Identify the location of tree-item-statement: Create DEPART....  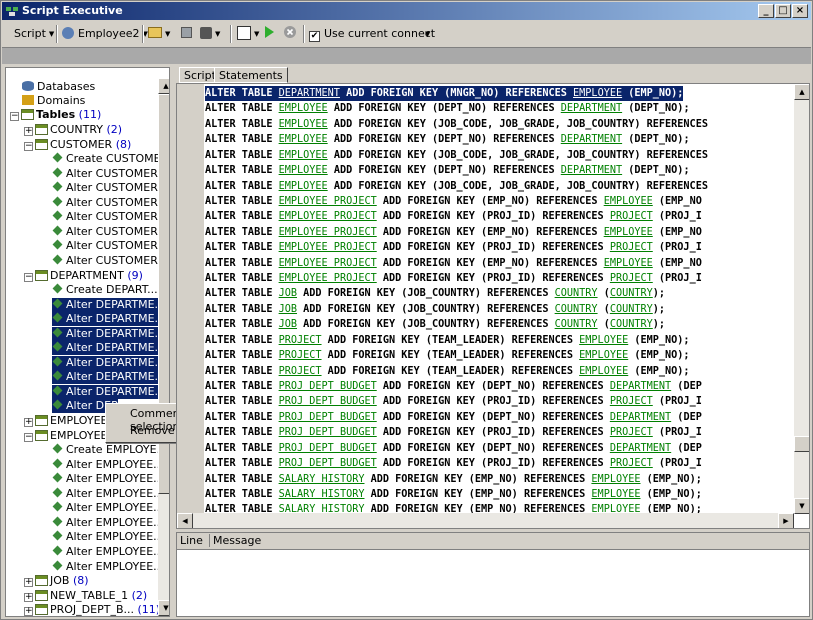
(105, 290).